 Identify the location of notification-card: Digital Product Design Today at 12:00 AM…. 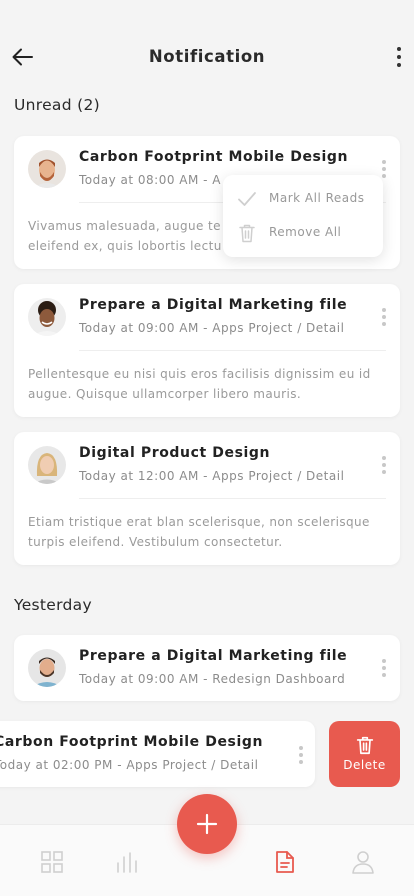
(207, 498).